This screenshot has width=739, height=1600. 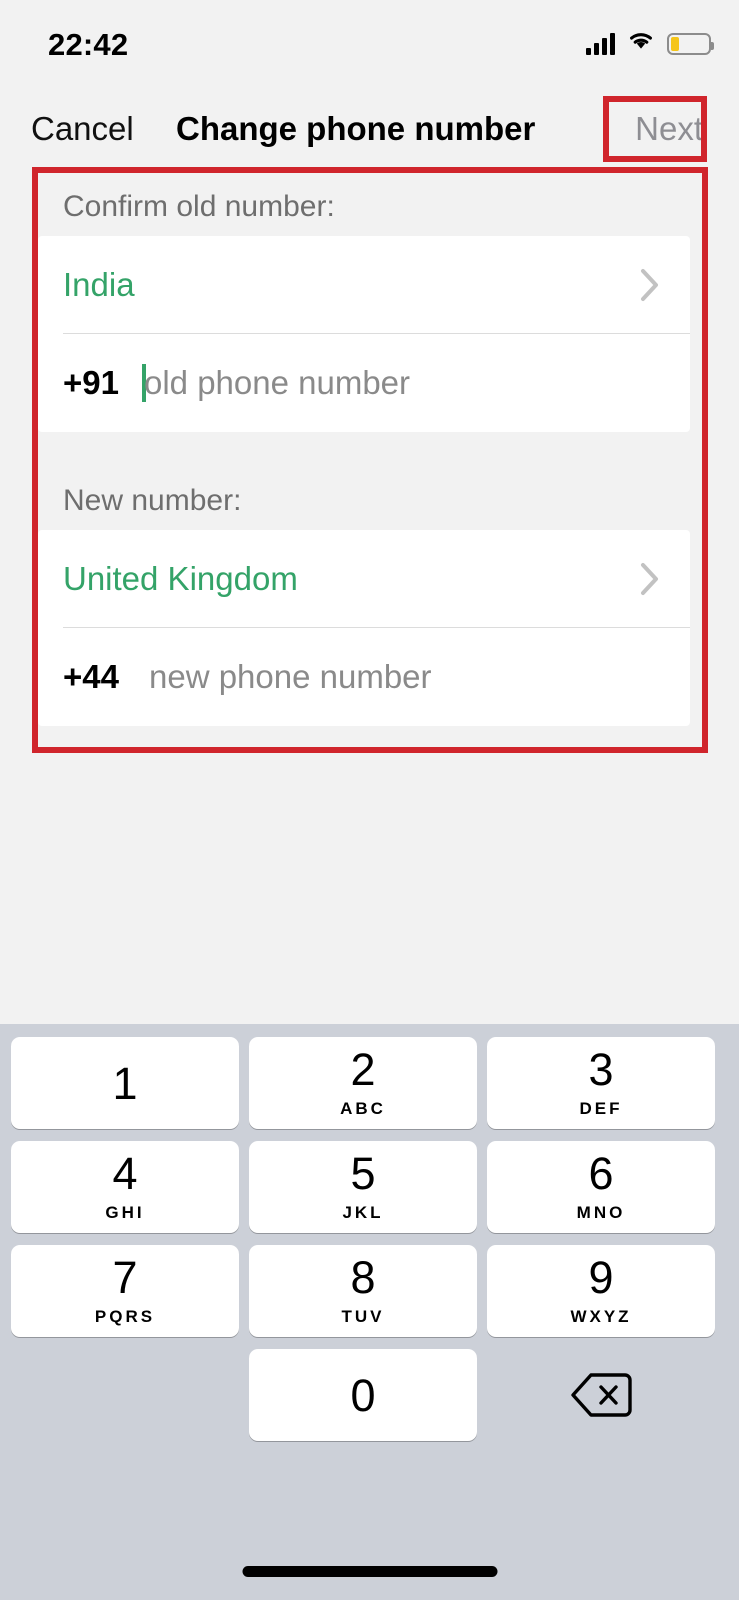 What do you see at coordinates (601, 1316) in the screenshot?
I see `key-letters: WXYZ` at bounding box center [601, 1316].